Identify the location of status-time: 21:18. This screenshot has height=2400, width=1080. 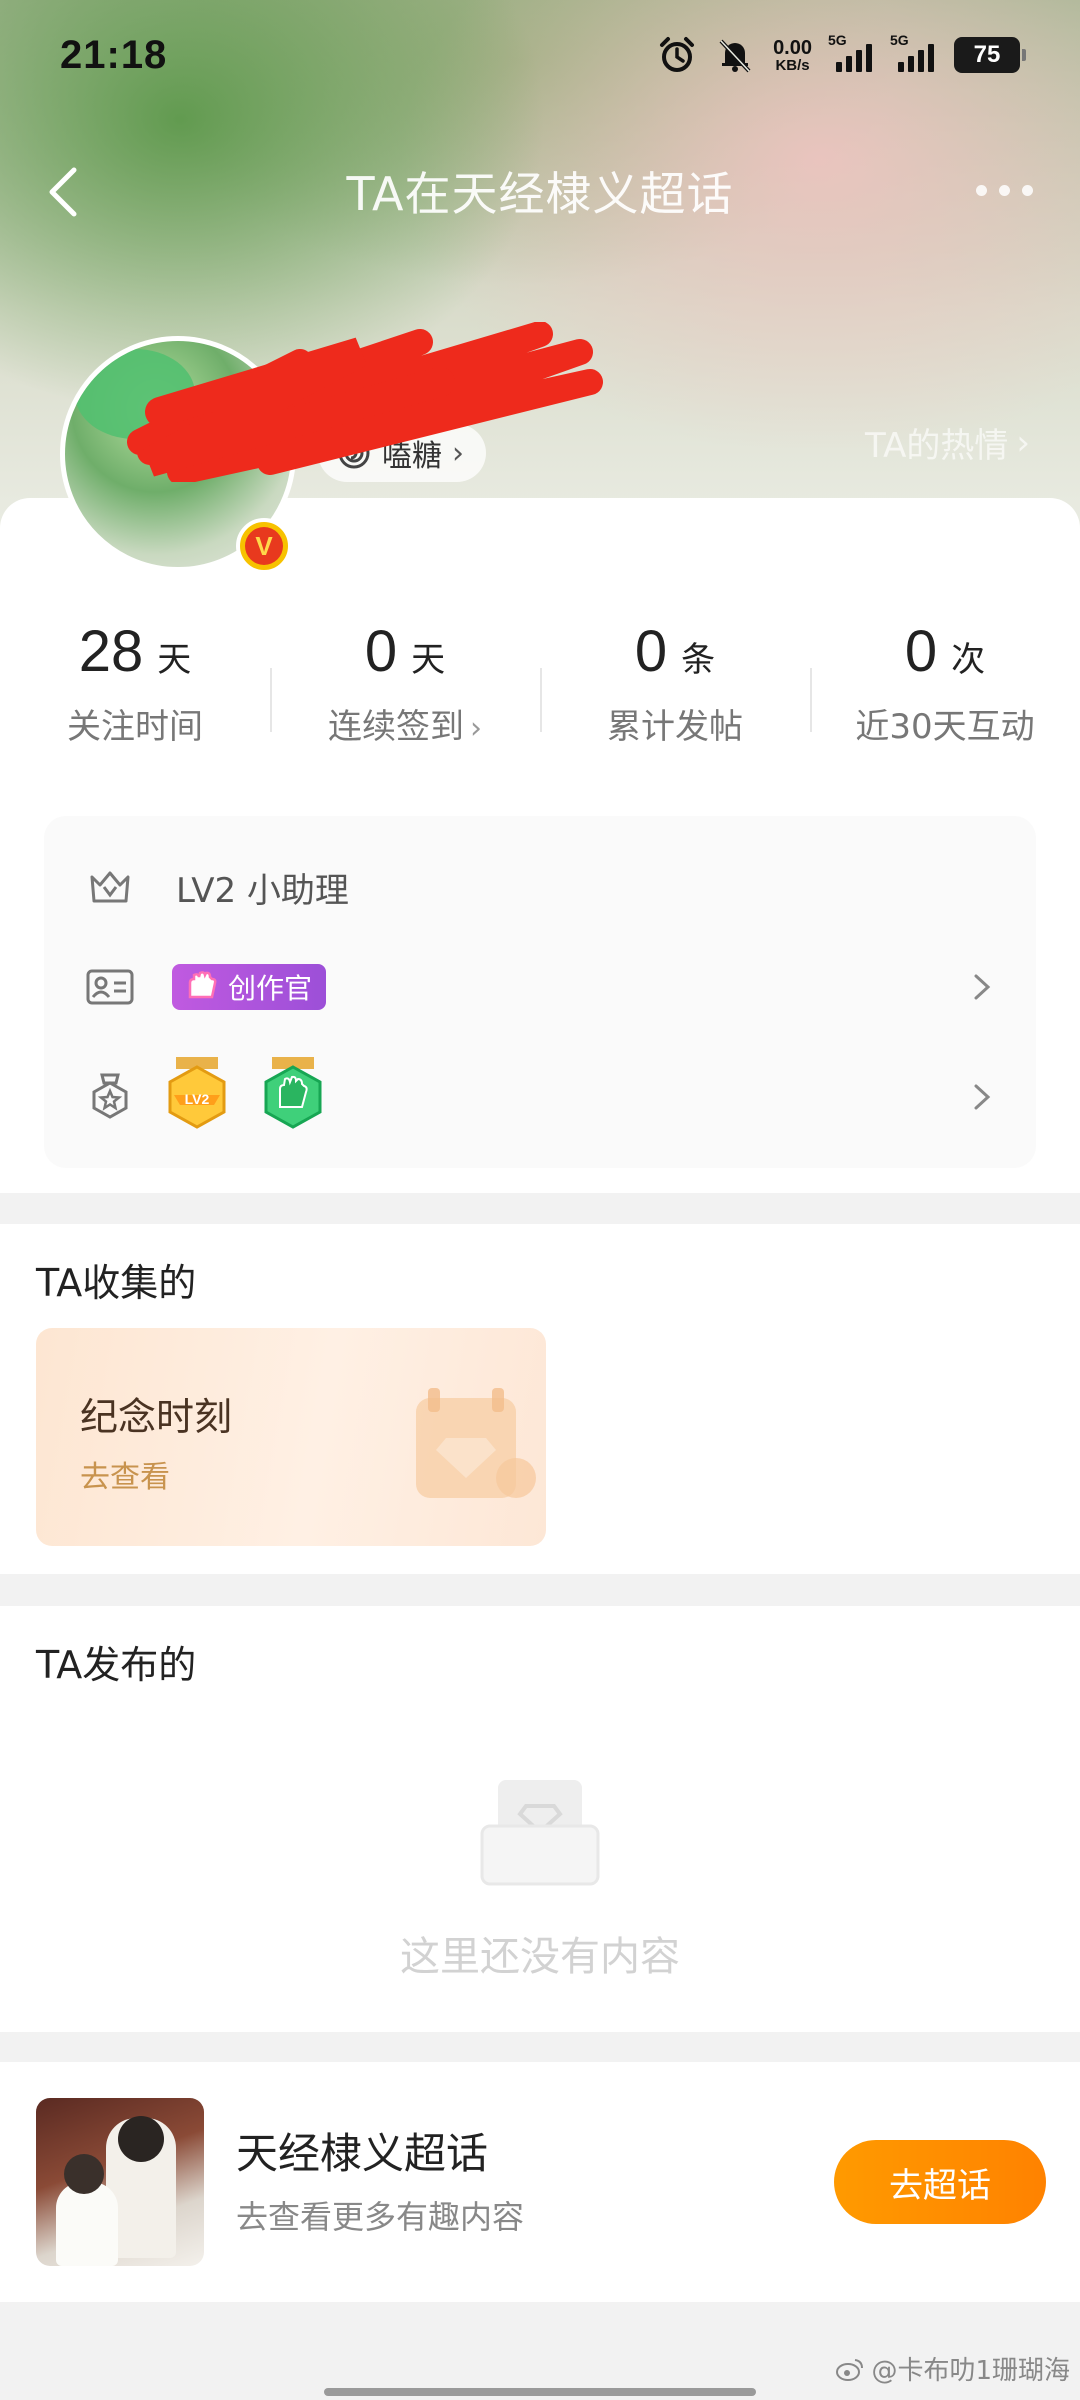
(114, 54).